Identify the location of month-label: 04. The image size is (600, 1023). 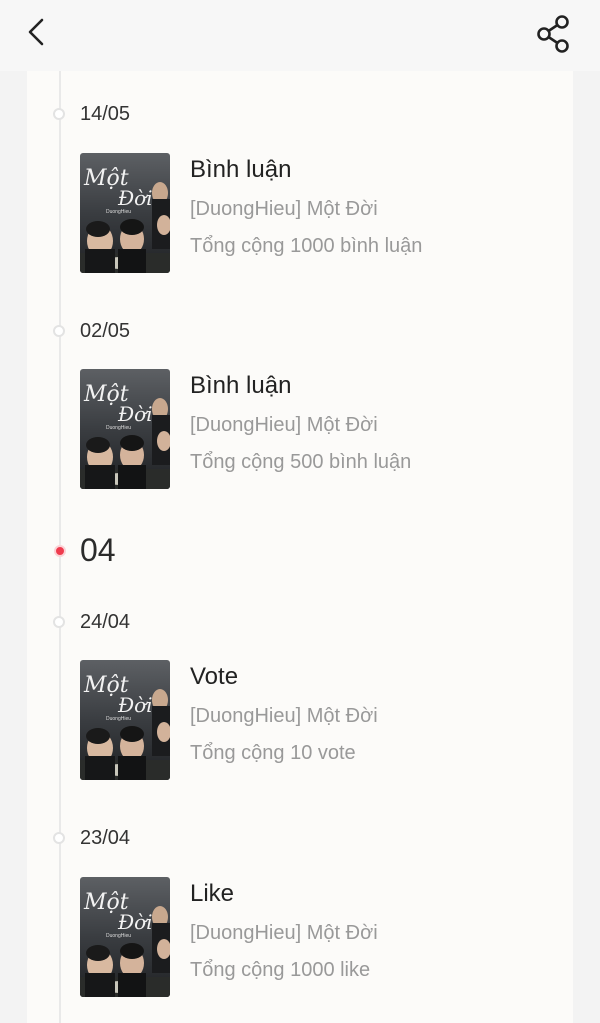
(98, 550).